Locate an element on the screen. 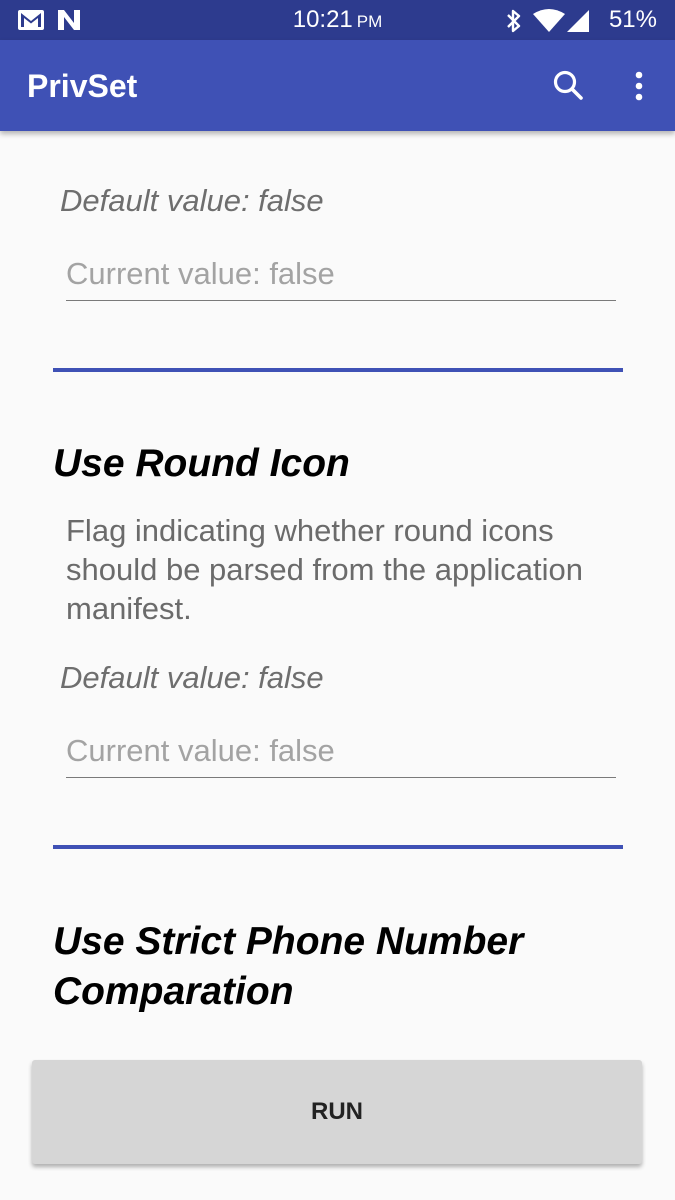 Image resolution: width=675 pixels, height=1200 pixels. search-icon is located at coordinates (568, 85).